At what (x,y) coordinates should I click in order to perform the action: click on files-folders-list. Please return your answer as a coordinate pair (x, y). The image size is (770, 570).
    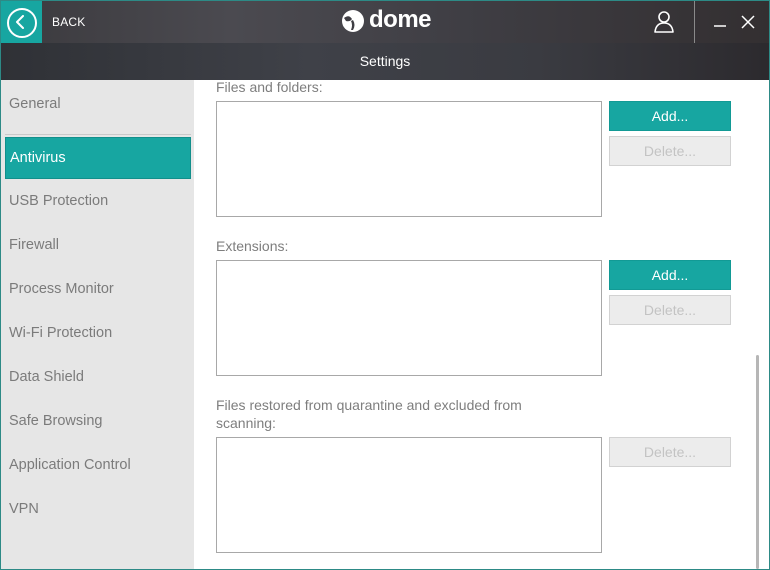
    Looking at the image, I should click on (409, 159).